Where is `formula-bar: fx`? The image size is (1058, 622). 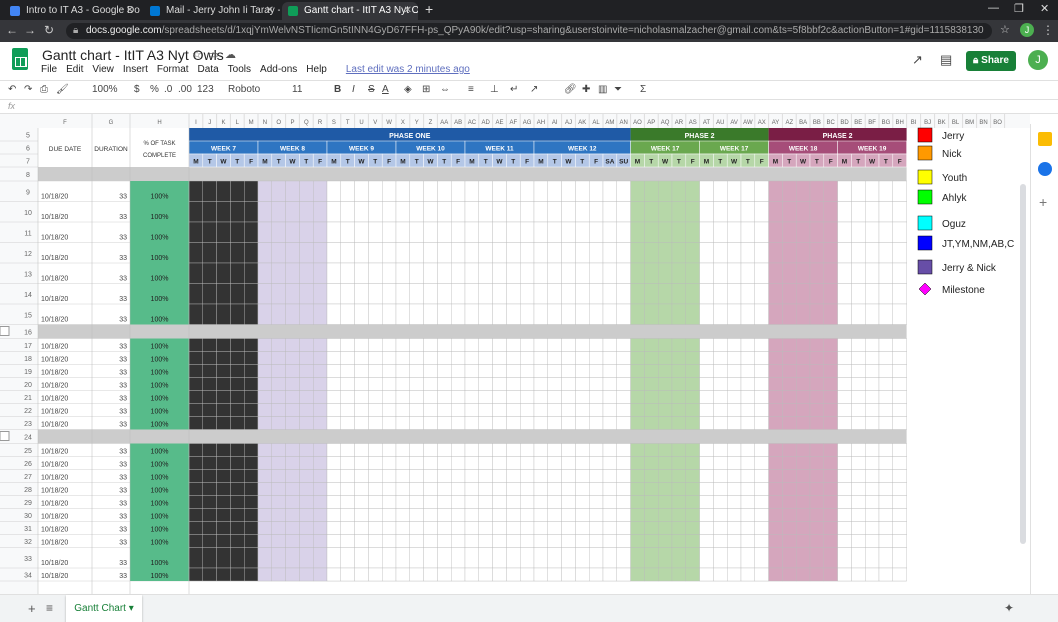
formula-bar: fx is located at coordinates (529, 107).